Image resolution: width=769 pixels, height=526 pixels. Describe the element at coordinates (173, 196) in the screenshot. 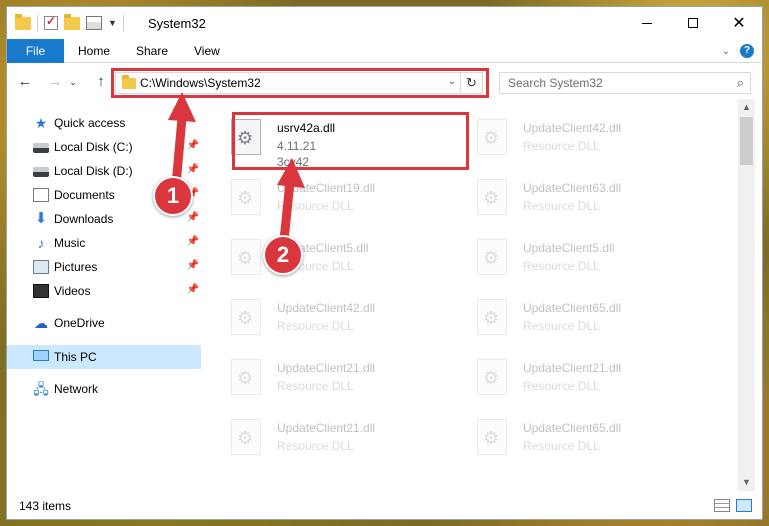

I see `step-1-badge: 1` at that location.